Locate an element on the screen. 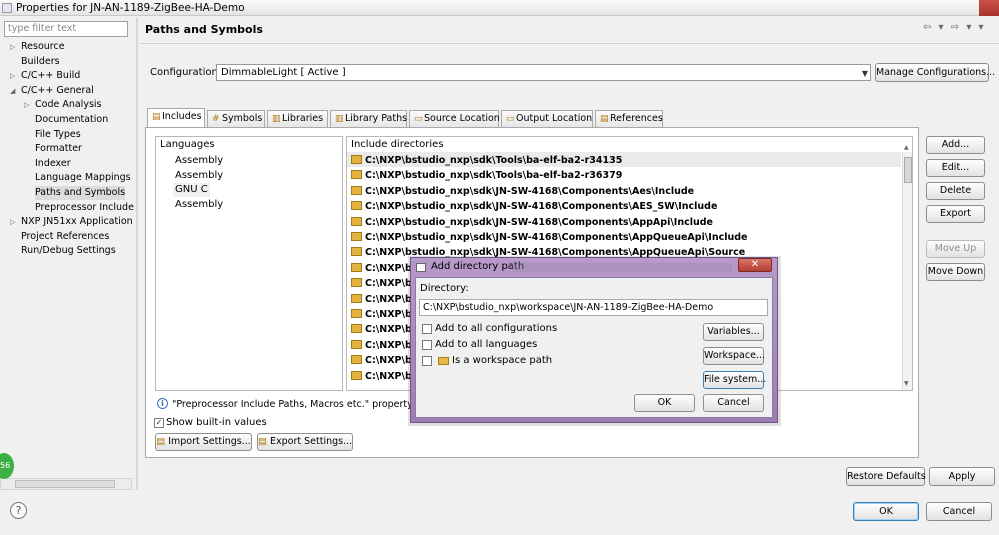  tree-item: Formatter is located at coordinates (58, 149).